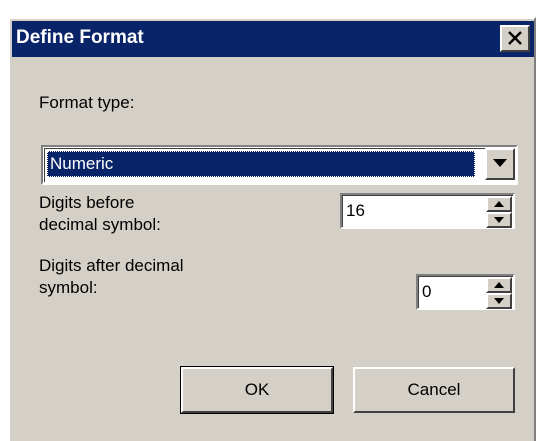 The width and height of the screenshot is (539, 441). I want to click on format-type-dropdown: Numeric, so click(279, 165).